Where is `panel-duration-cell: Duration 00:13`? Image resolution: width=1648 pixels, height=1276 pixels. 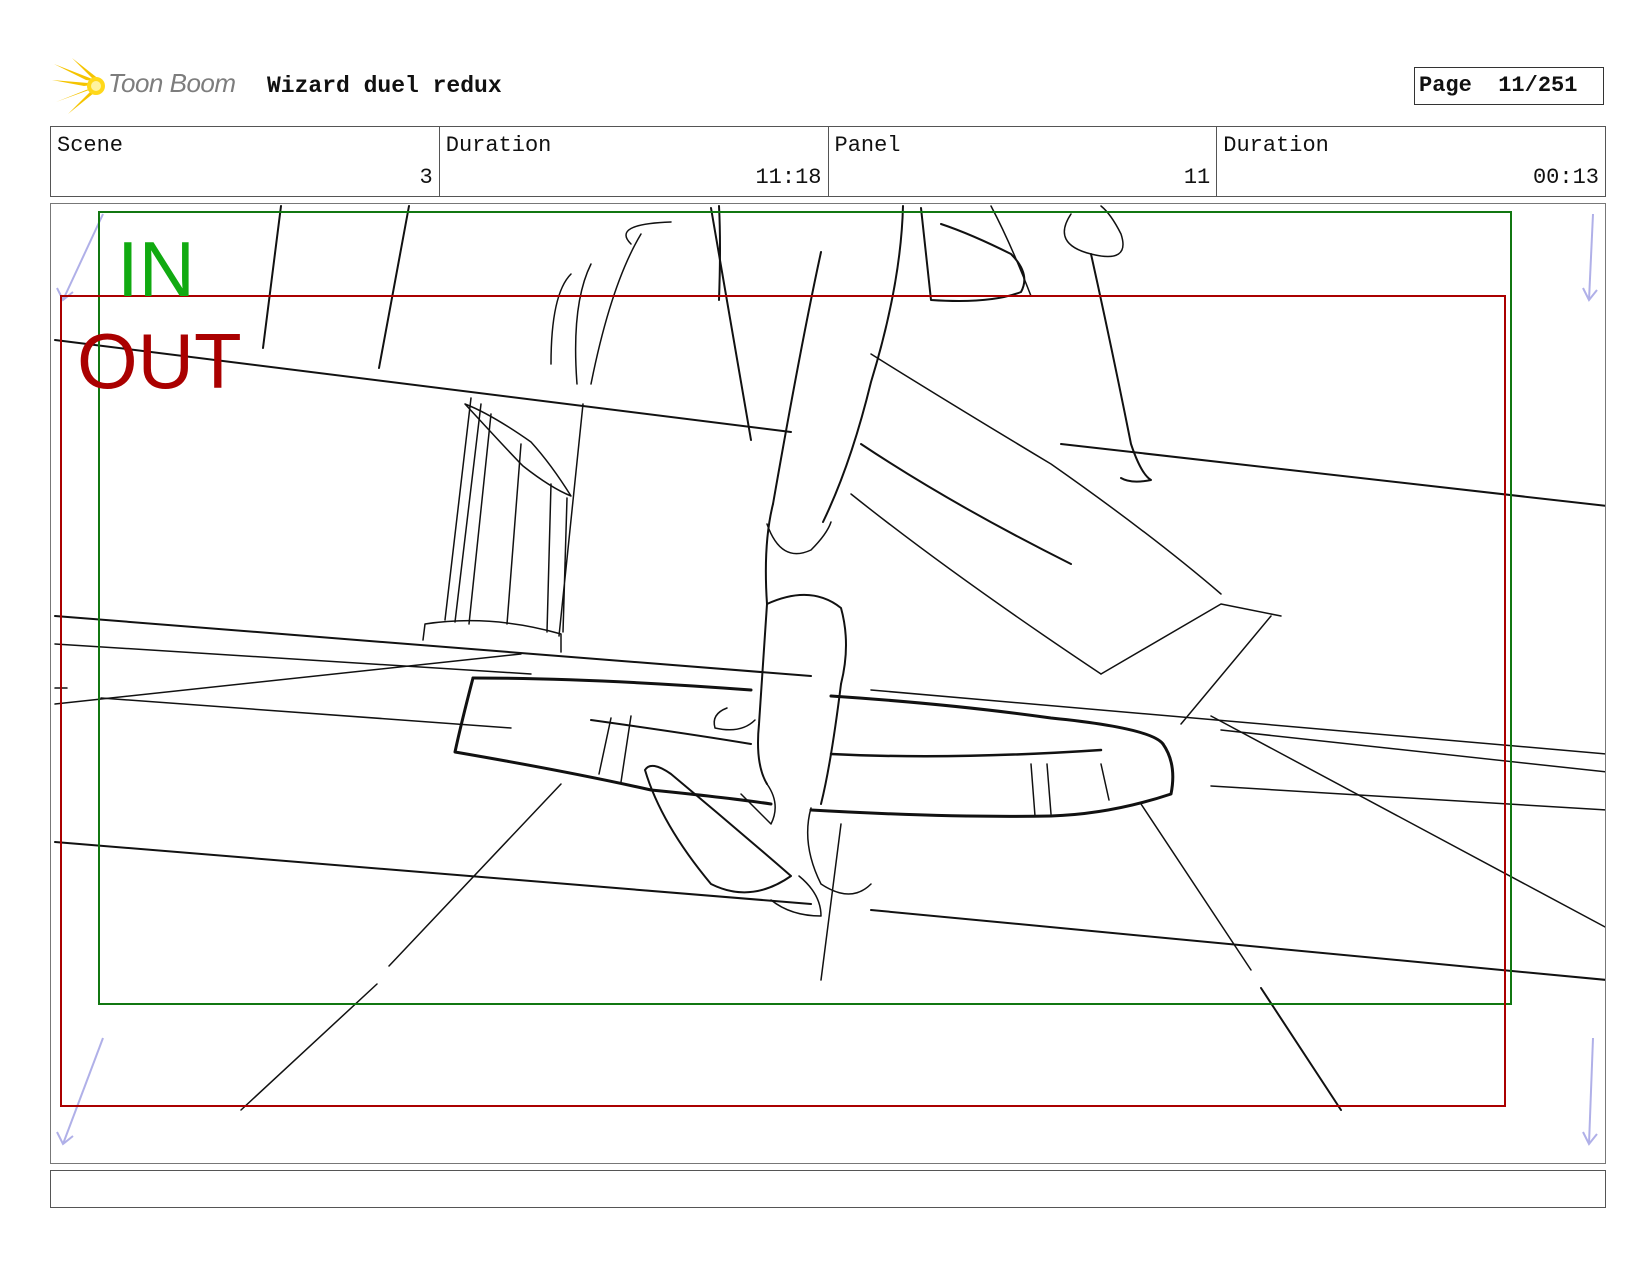
panel-duration-cell: Duration 00:13 is located at coordinates (1411, 161).